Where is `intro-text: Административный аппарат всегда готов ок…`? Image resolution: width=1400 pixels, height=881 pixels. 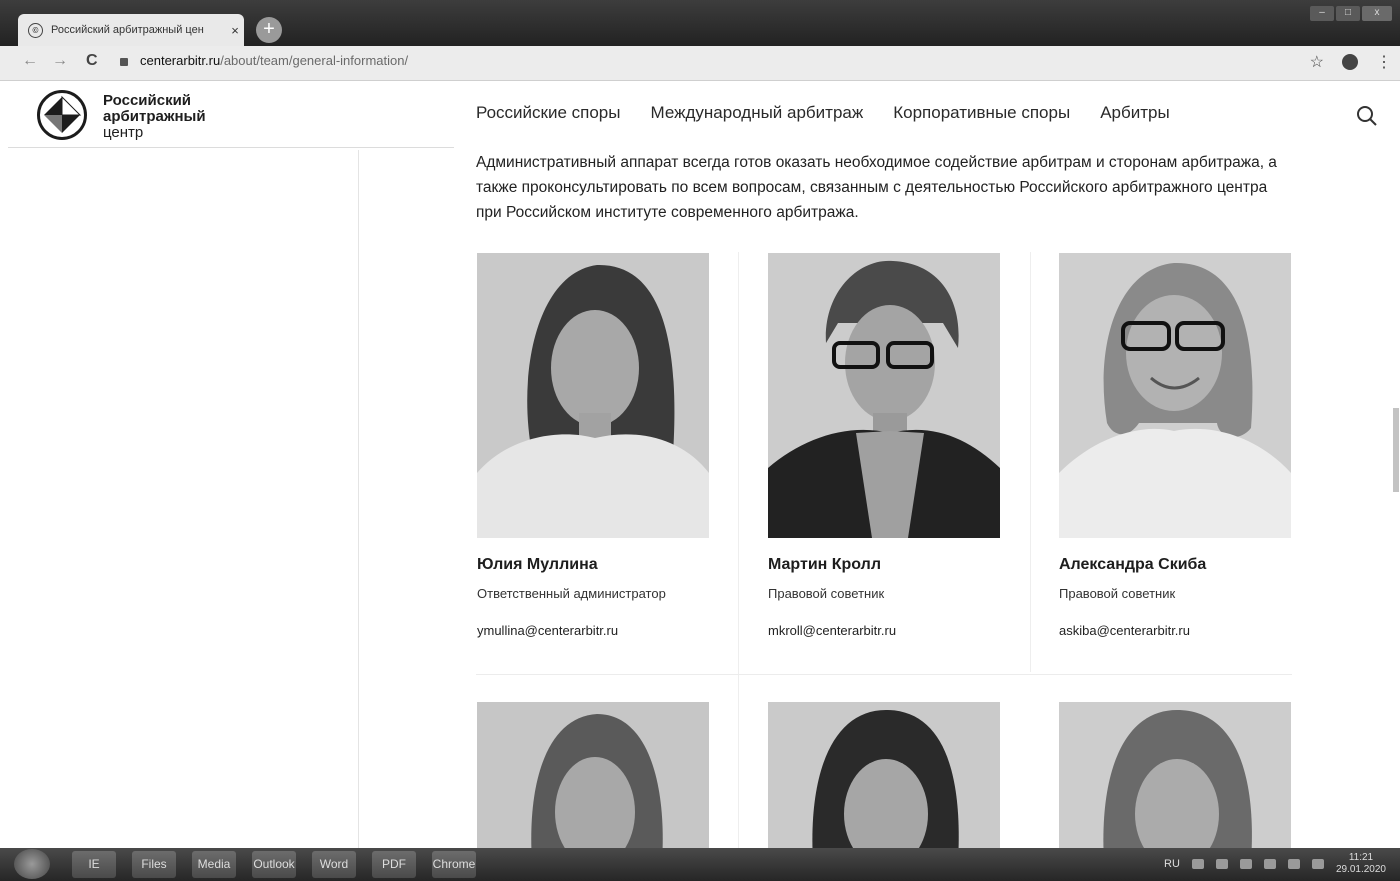 intro-text: Административный аппарат всегда готов ок… is located at coordinates (876, 187).